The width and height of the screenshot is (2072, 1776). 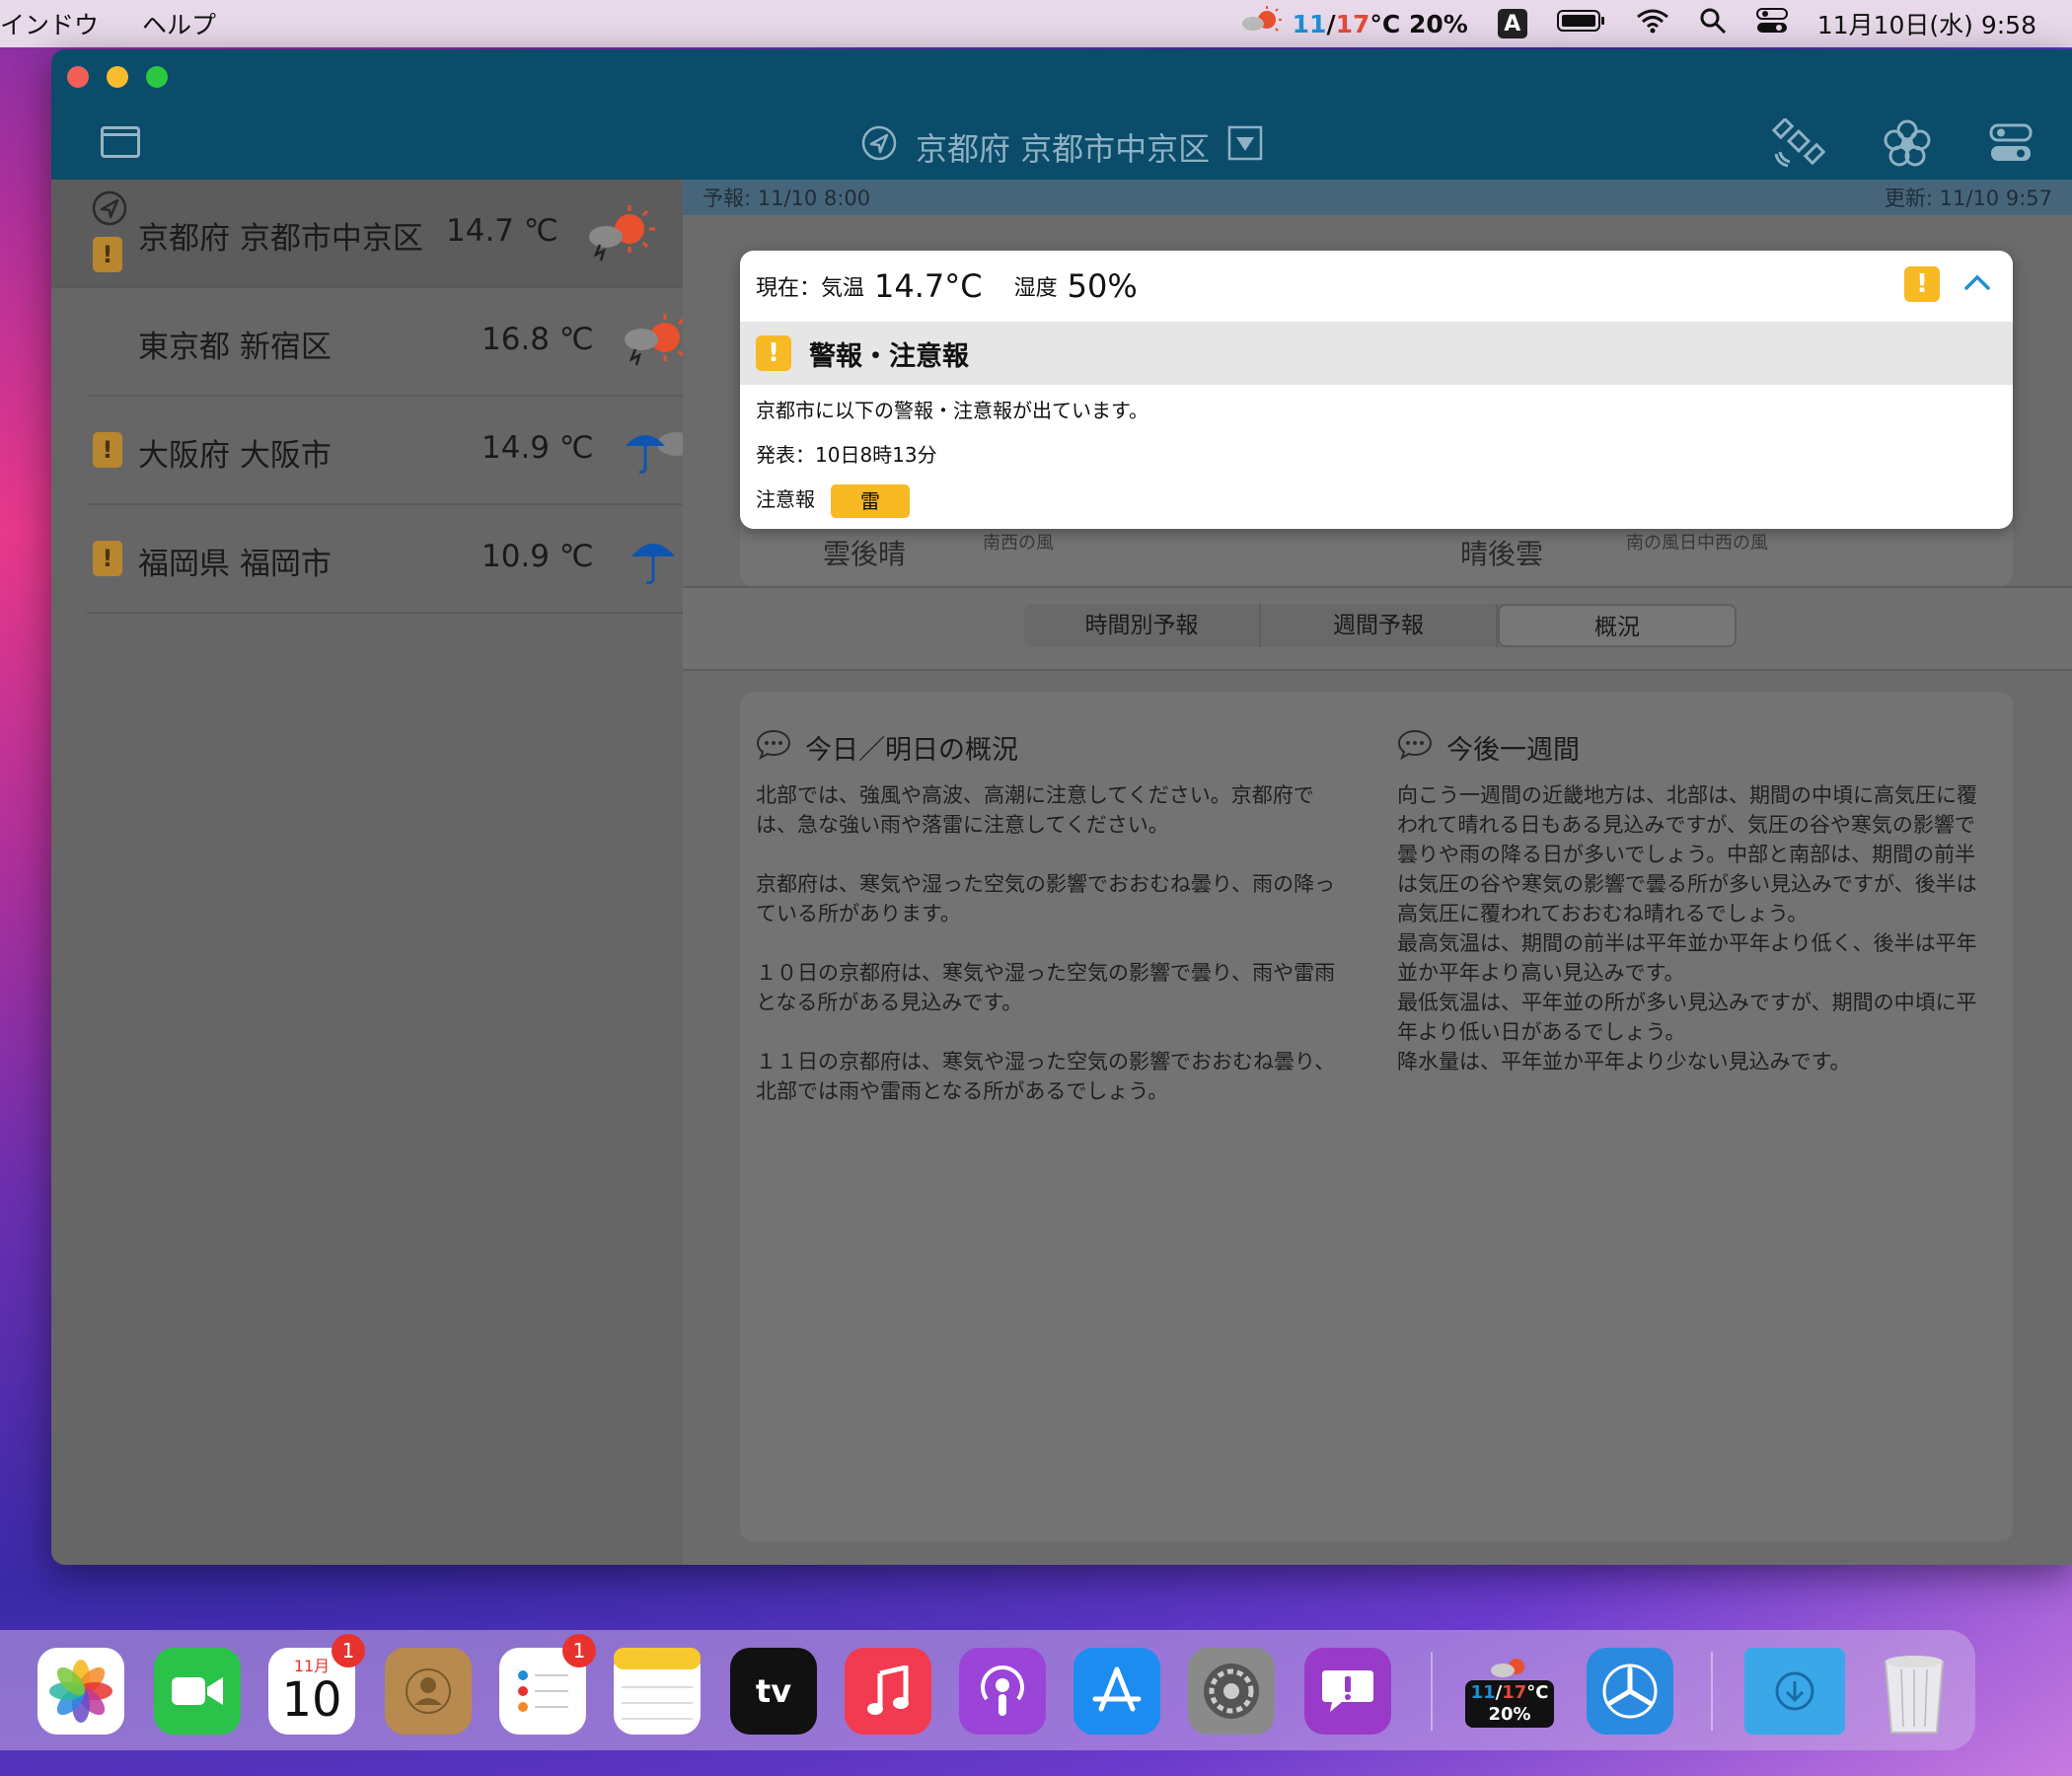 What do you see at coordinates (281, 239) in the screenshot?
I see `location-name: 京都府 京都市中京区` at bounding box center [281, 239].